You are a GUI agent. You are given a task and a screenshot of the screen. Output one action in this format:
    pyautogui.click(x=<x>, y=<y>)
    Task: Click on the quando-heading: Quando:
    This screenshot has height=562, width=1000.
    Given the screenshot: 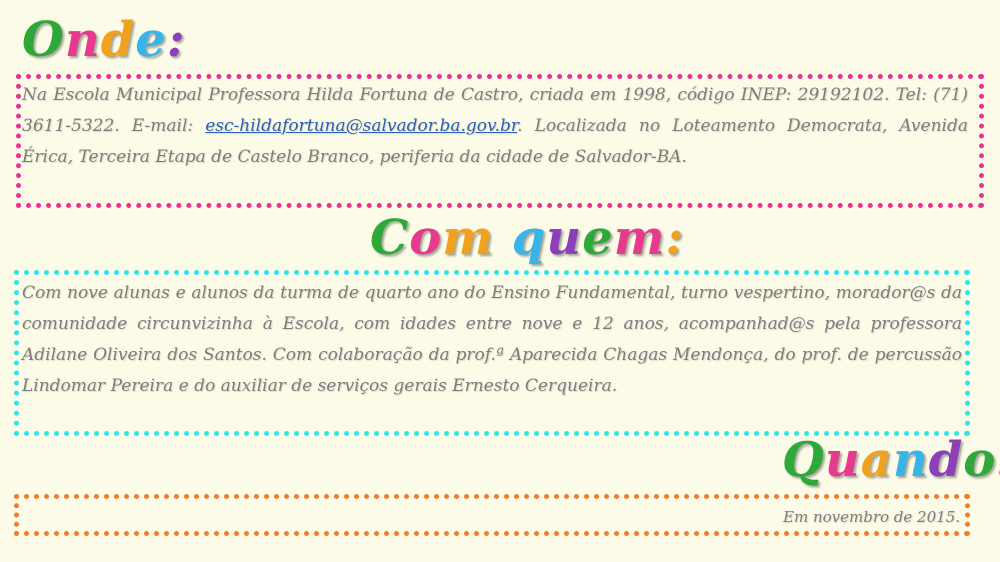 What is the action you would take?
    pyautogui.click(x=891, y=460)
    